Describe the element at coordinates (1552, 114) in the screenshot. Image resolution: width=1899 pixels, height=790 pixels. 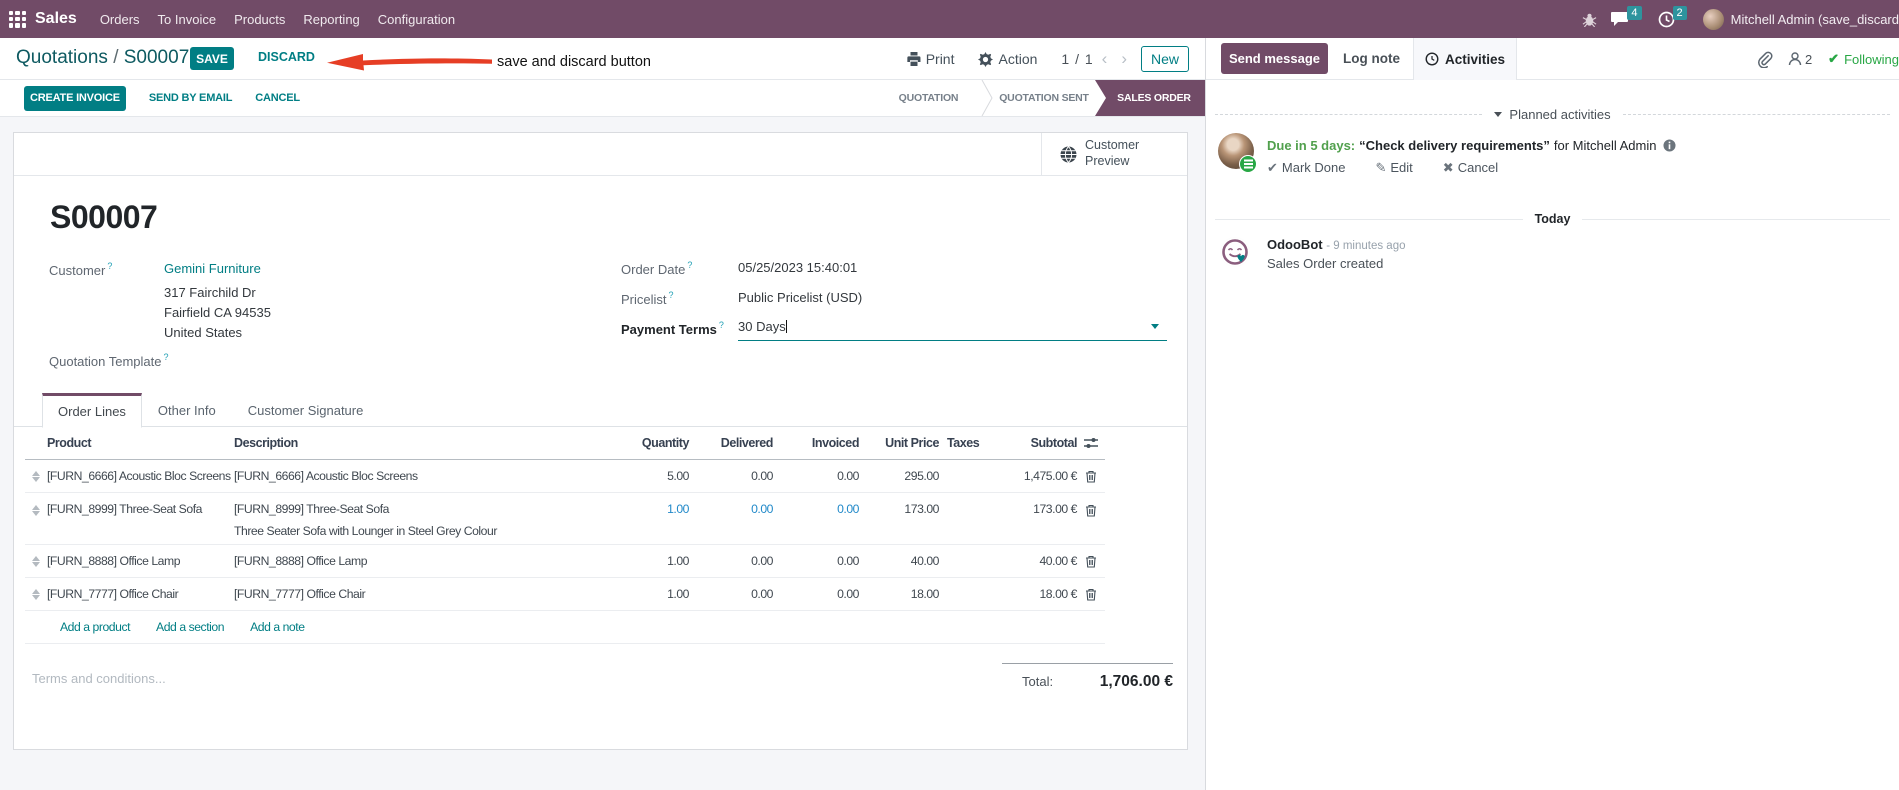
I see `planned-activities-toggle: Planned activities` at that location.